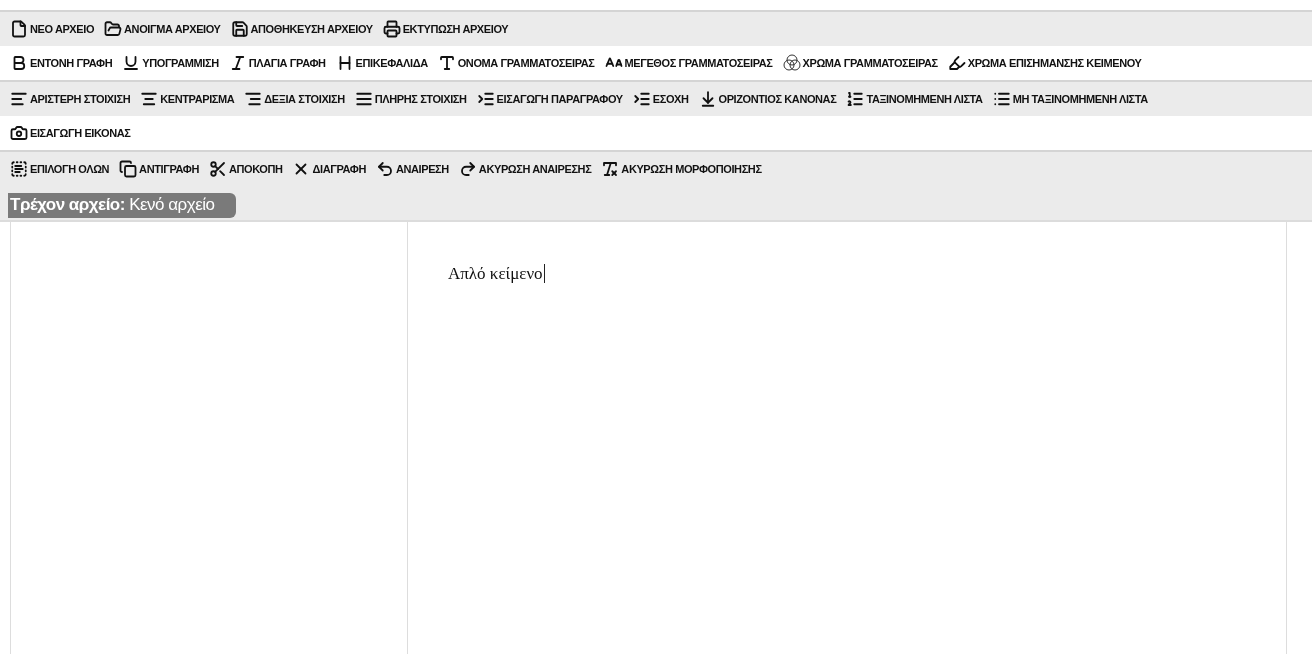 The width and height of the screenshot is (1312, 654). What do you see at coordinates (467, 169) in the screenshot?
I see `redo-icon` at bounding box center [467, 169].